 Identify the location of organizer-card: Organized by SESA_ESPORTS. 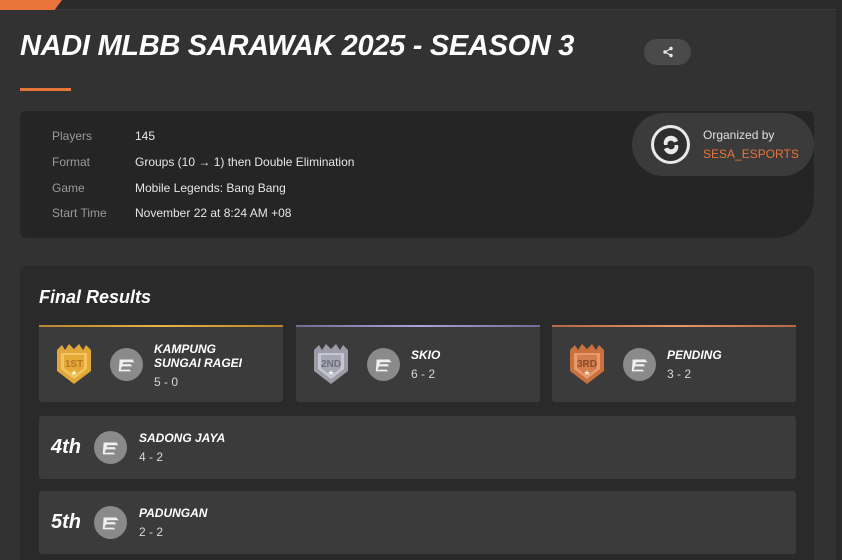
(723, 144).